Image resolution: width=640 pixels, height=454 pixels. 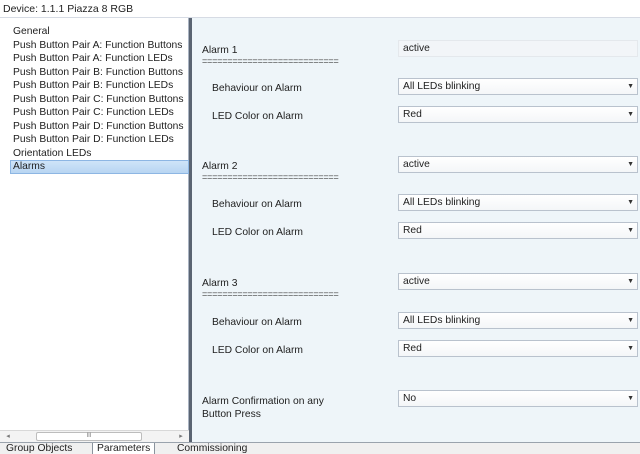 I want to click on sidebar-item-pair-b-buttons: Push Button Pair B: Function Buttons, so click(x=100, y=73).